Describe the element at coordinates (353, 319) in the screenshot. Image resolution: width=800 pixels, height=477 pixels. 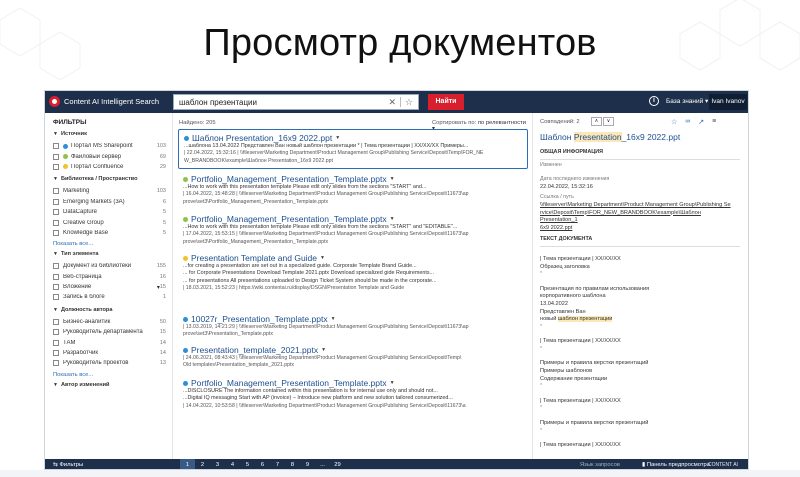
I see `result-title: 10027r_Presentation_Template.pptx ▼` at that location.